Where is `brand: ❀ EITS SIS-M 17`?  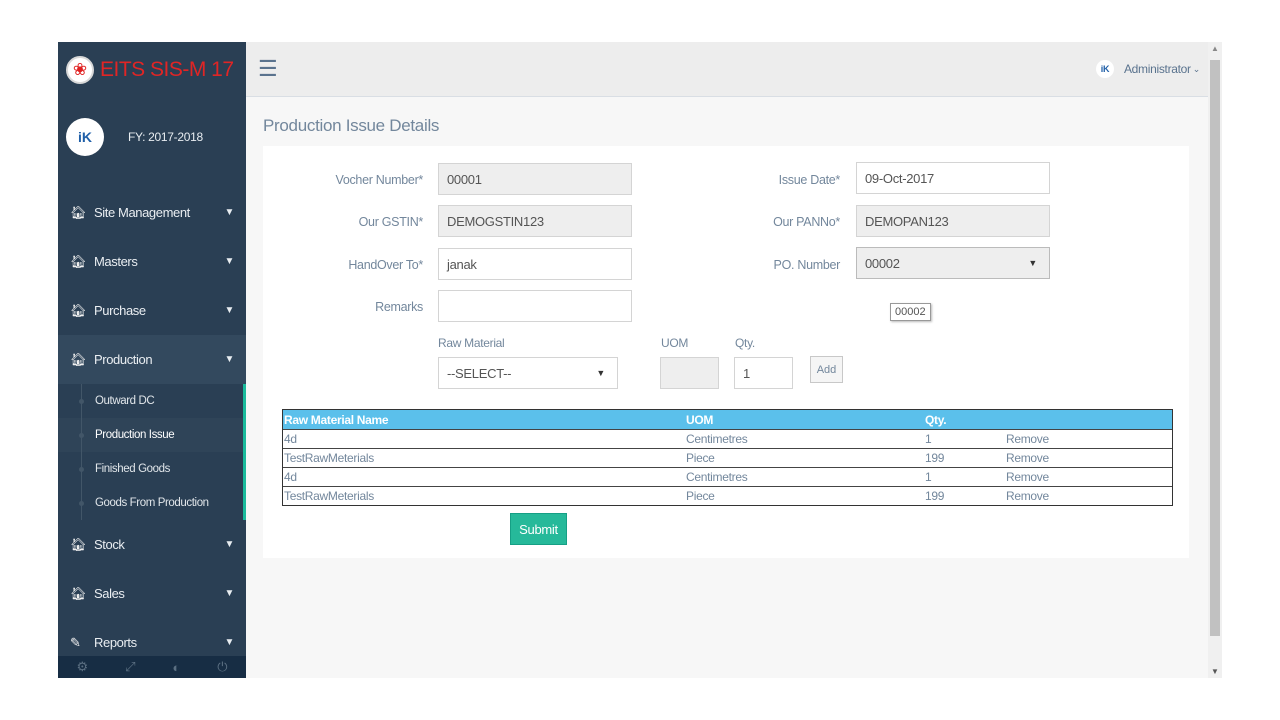
brand: ❀ EITS SIS-M 17 is located at coordinates (152, 70).